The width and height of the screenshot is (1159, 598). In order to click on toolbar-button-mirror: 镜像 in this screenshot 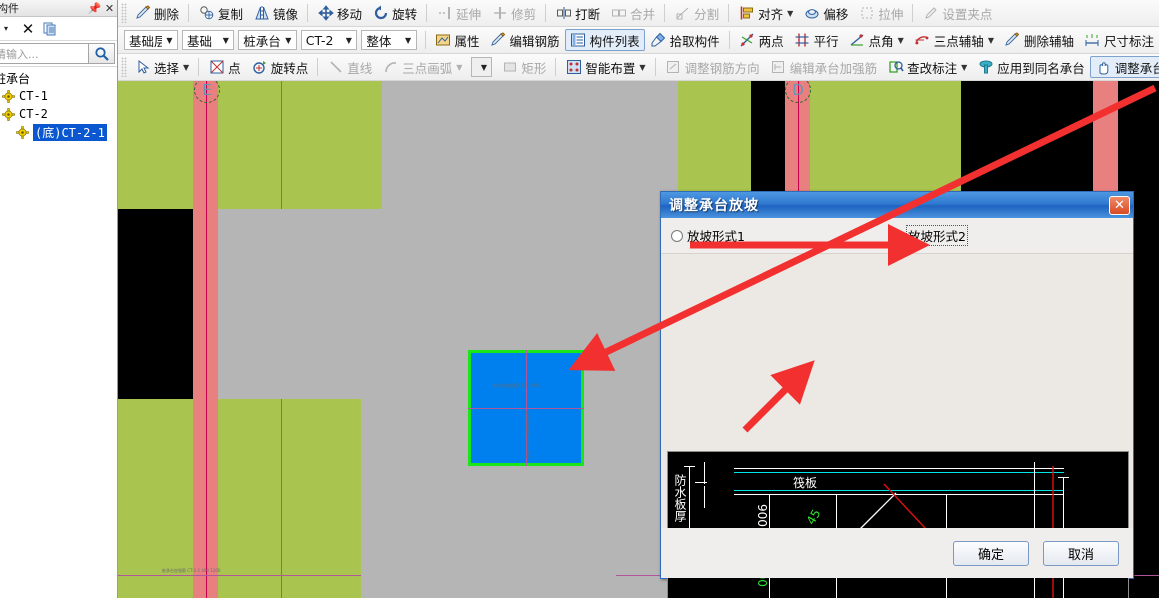, I will do `click(275, 13)`.